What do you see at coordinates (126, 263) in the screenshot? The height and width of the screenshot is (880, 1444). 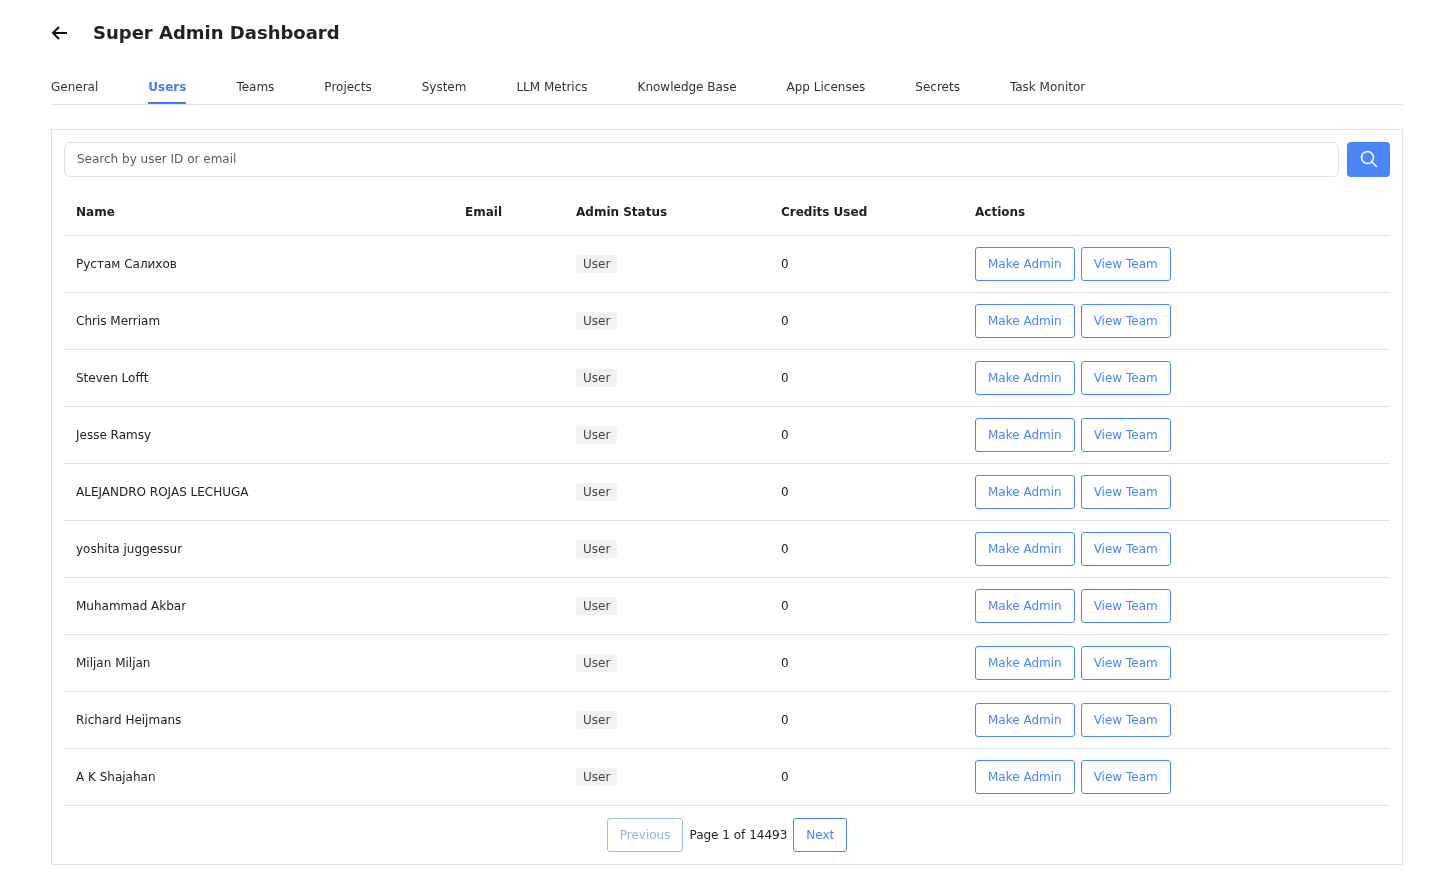 I see `user-name: Рустам Салихов` at bounding box center [126, 263].